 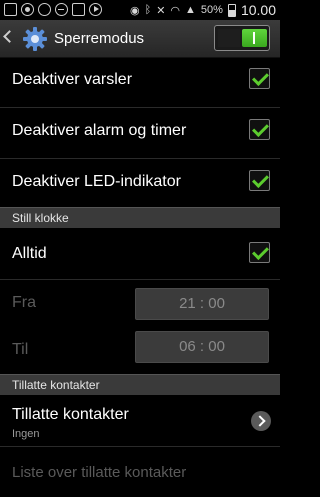 What do you see at coordinates (99, 38) in the screenshot?
I see `page-title: Sperremodus` at bounding box center [99, 38].